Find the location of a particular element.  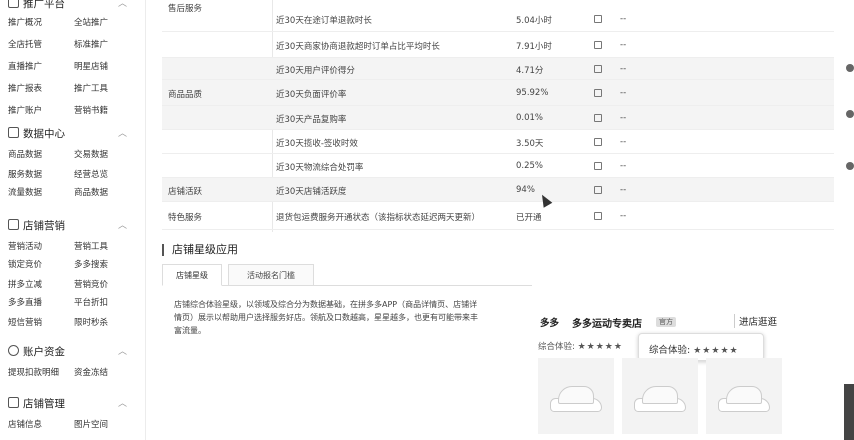

sidebar-item: 短信营销 is located at coordinates (25, 322).